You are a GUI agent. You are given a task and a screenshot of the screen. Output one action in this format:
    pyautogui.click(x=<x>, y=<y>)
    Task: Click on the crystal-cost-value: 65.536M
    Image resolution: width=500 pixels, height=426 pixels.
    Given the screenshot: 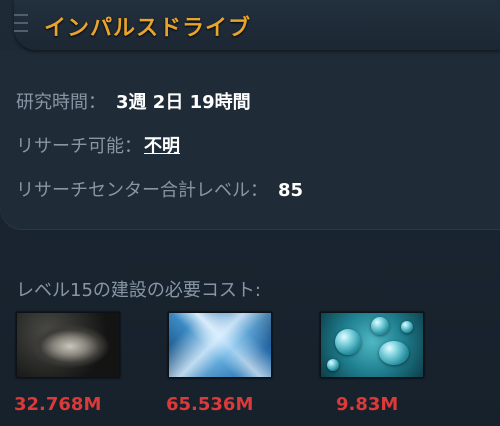 What is the action you would take?
    pyautogui.click(x=210, y=404)
    